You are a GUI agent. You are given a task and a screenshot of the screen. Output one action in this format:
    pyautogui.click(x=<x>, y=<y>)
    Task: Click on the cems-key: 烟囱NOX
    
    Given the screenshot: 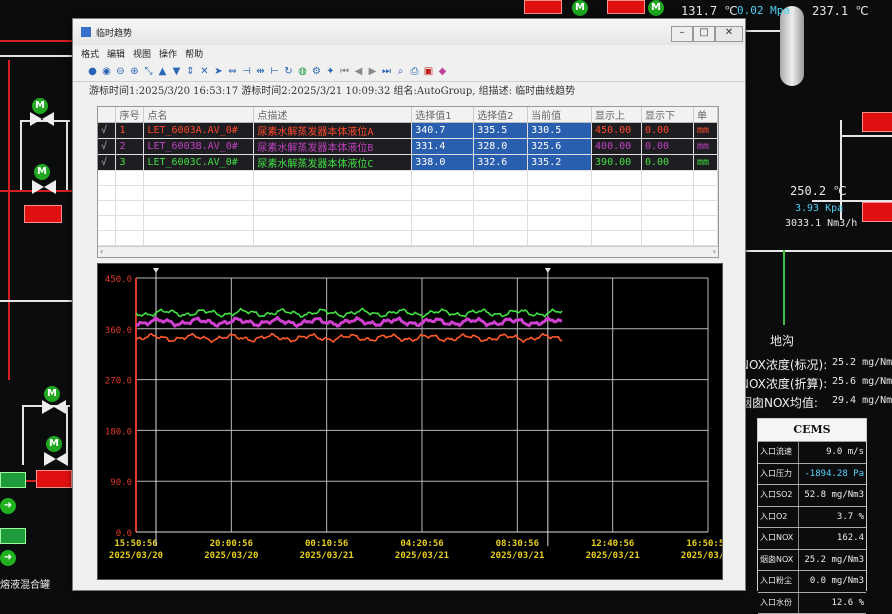 What is the action you would take?
    pyautogui.click(x=778, y=560)
    